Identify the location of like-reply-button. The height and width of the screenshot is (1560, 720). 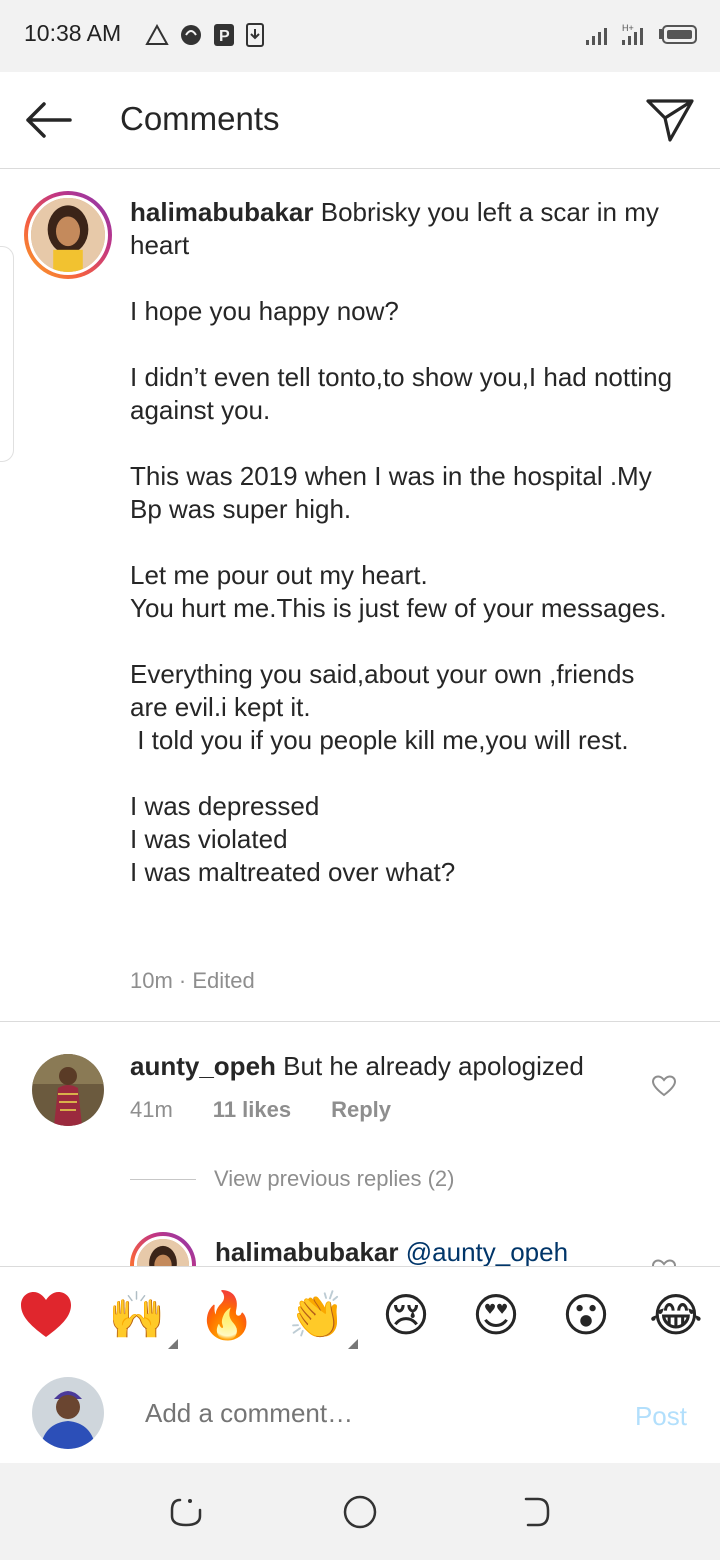
(664, 1262).